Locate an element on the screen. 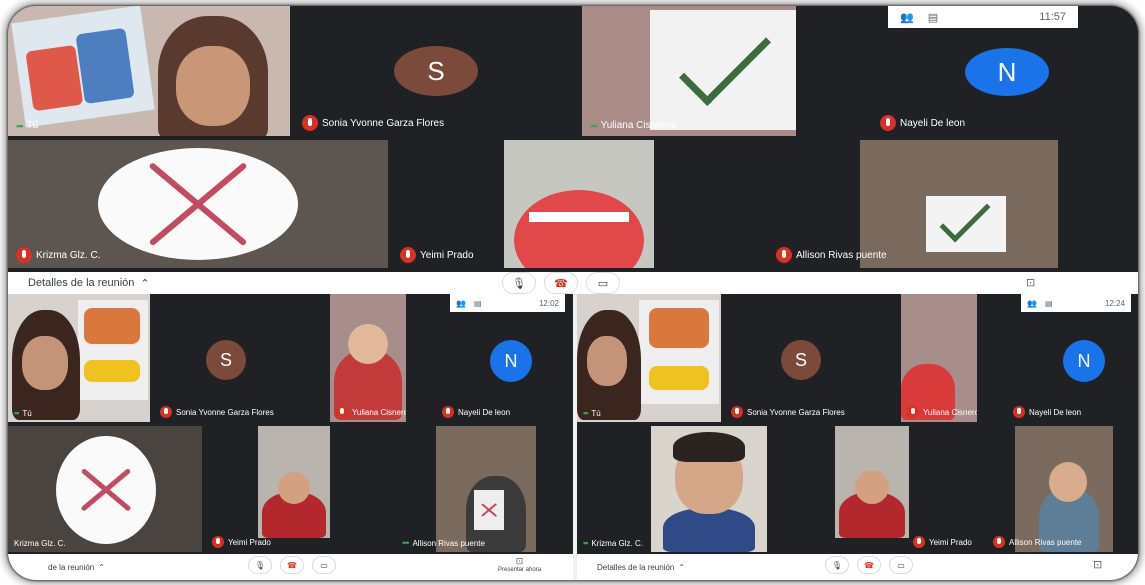 The width and height of the screenshot is (1145, 585). video-tile: ▪▪ Krizma Glz. C. is located at coordinates (703, 489).